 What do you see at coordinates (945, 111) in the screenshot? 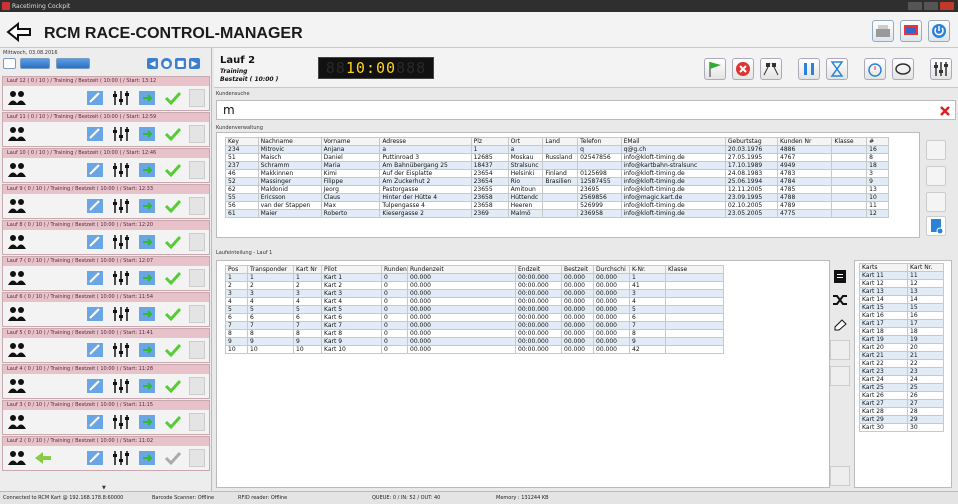
I see `clear-search-icon` at bounding box center [945, 111].